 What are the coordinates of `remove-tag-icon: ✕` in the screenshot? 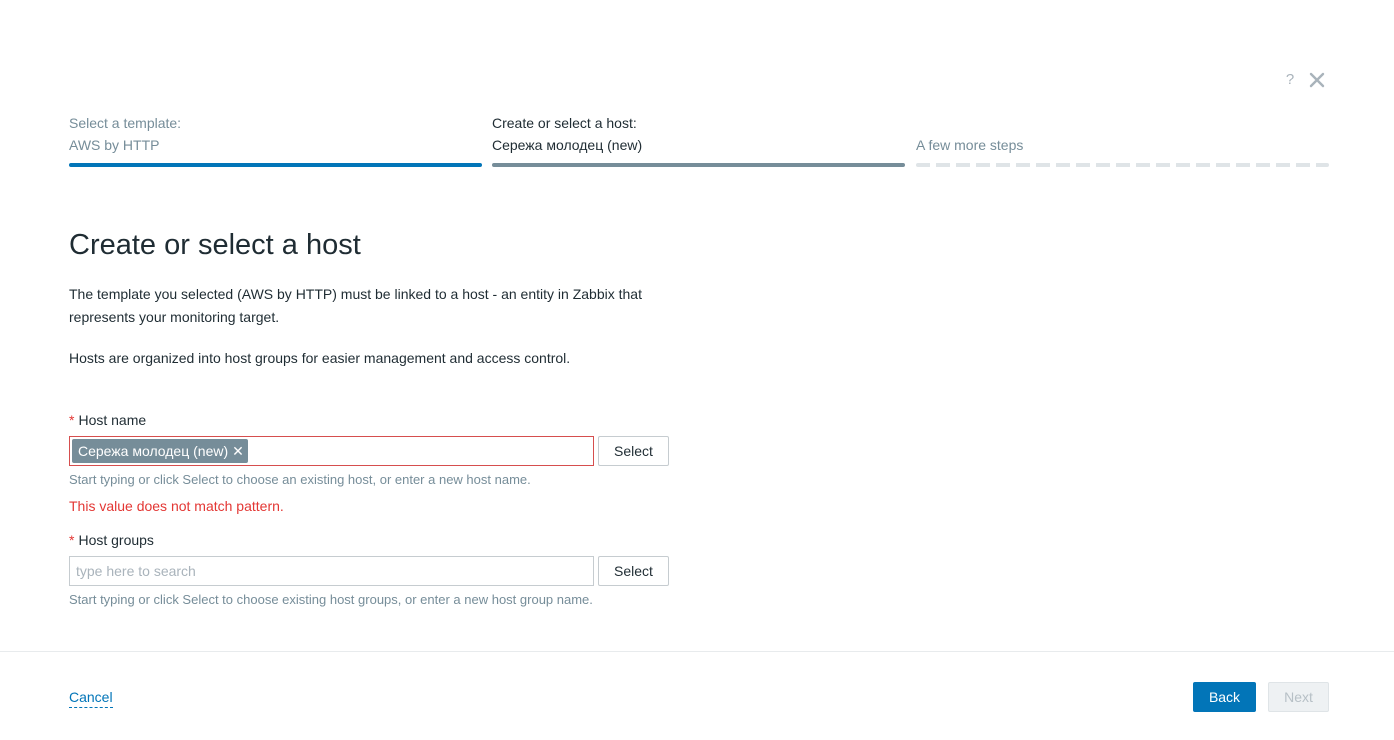 It's located at (238, 451).